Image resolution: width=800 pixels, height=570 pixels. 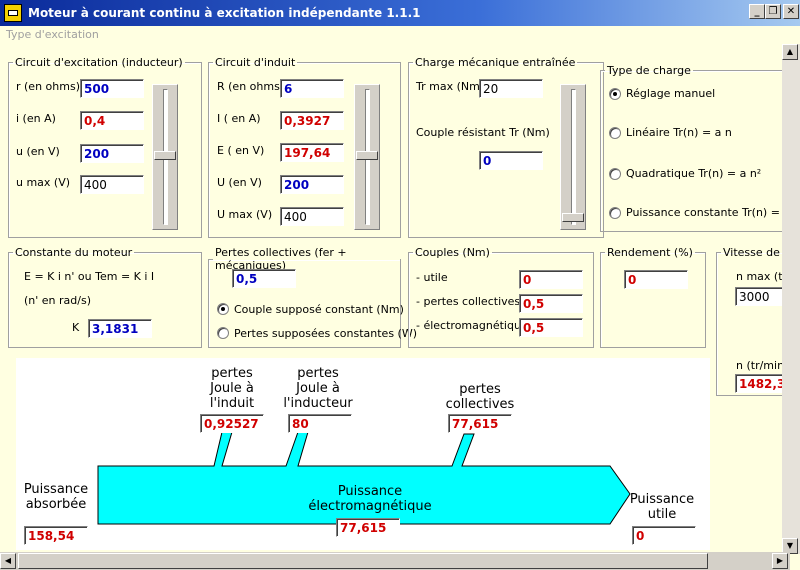 What do you see at coordinates (664, 535) in the screenshot?
I see `utile-output: 0` at bounding box center [664, 535].